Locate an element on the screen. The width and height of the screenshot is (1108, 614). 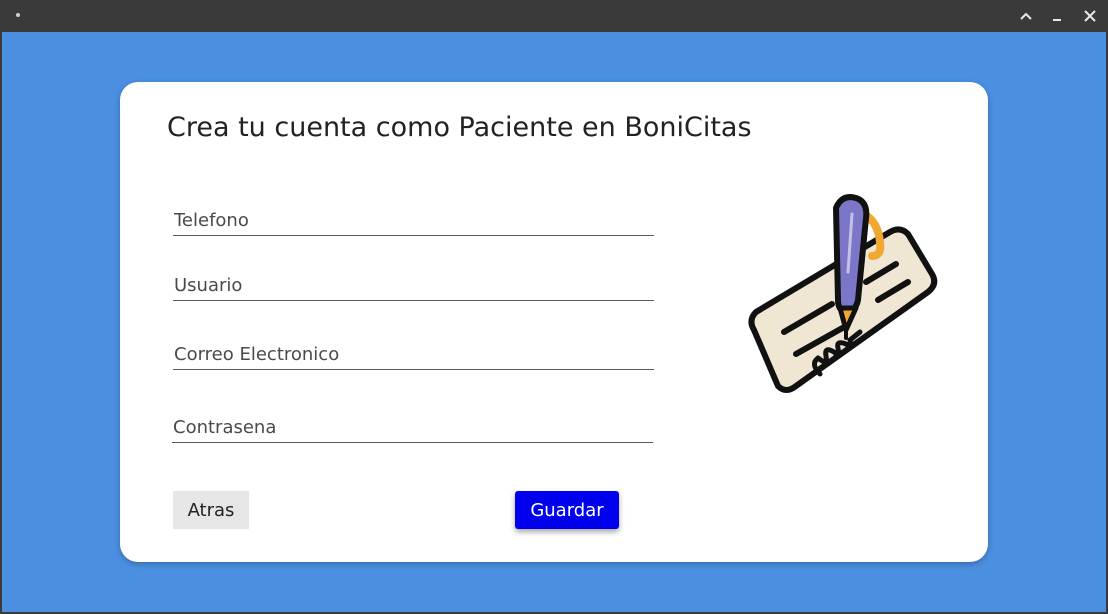
correo-field is located at coordinates (413, 351).